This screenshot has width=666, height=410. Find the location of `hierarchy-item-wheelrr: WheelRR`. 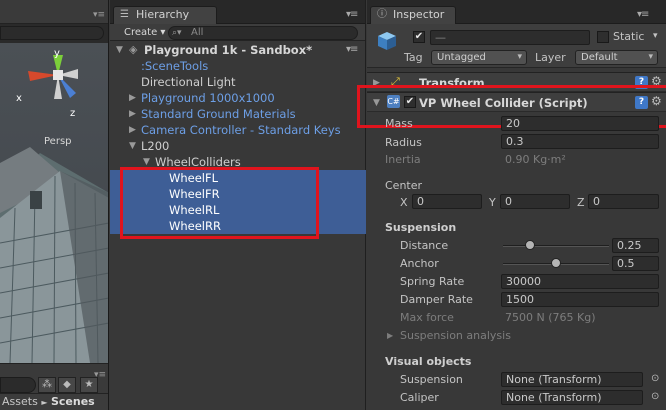

hierarchy-item-wheelrr: WheelRR is located at coordinates (238, 226).